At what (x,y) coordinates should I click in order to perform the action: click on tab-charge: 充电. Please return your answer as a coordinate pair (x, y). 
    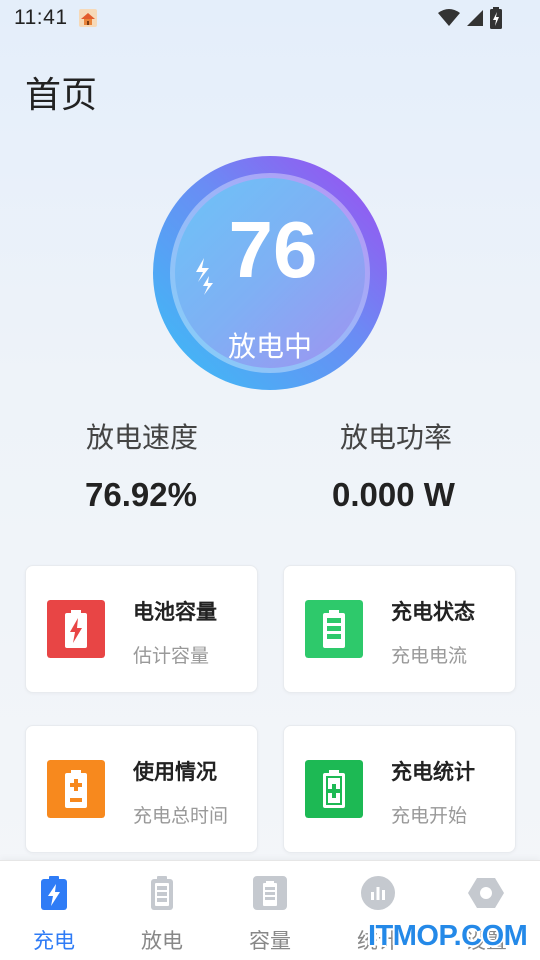
    Looking at the image, I should click on (54, 910).